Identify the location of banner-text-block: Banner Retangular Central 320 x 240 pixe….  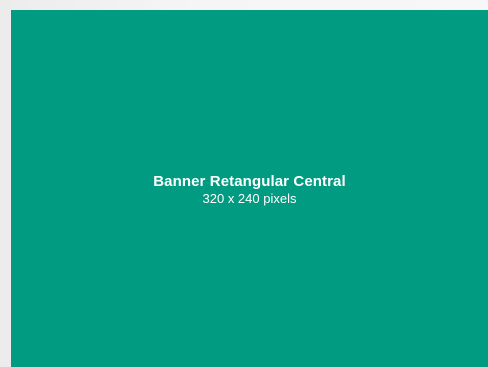
(249, 190).